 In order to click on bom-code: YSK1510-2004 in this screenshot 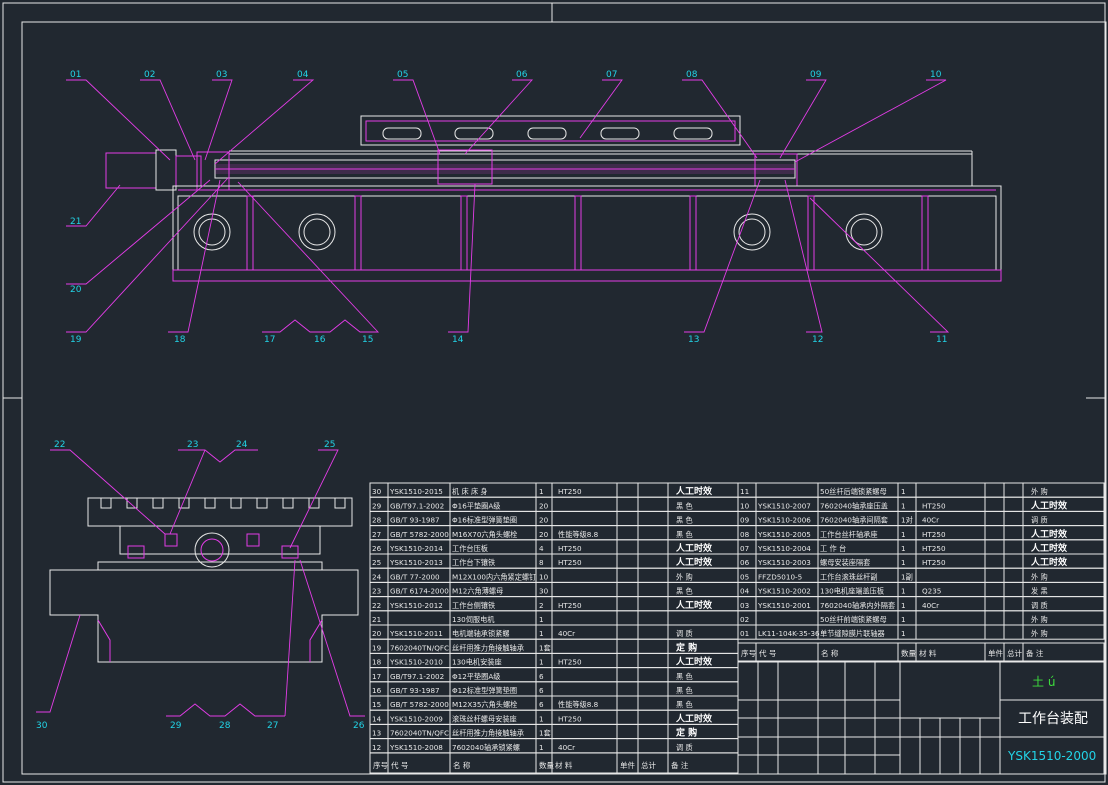, I will do `click(784, 548)`.